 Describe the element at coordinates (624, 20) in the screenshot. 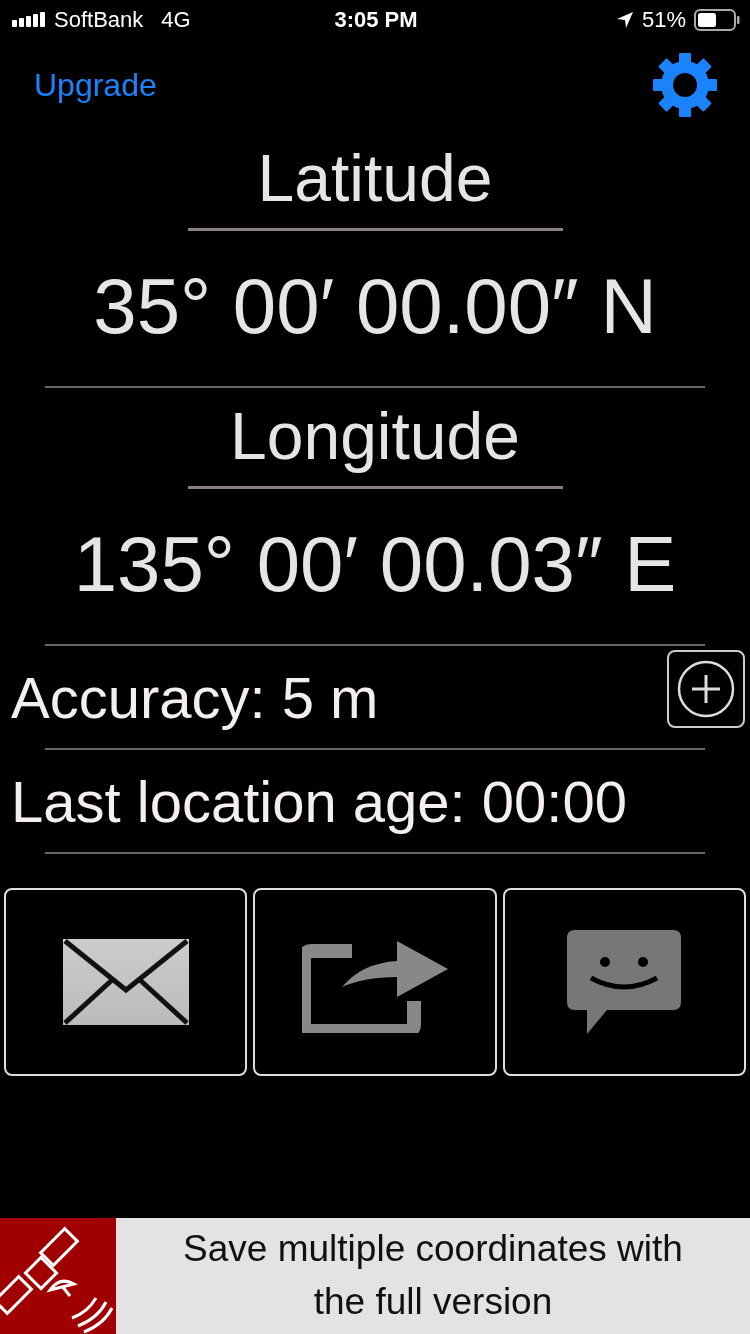

I see `location-arrow-icon` at that location.